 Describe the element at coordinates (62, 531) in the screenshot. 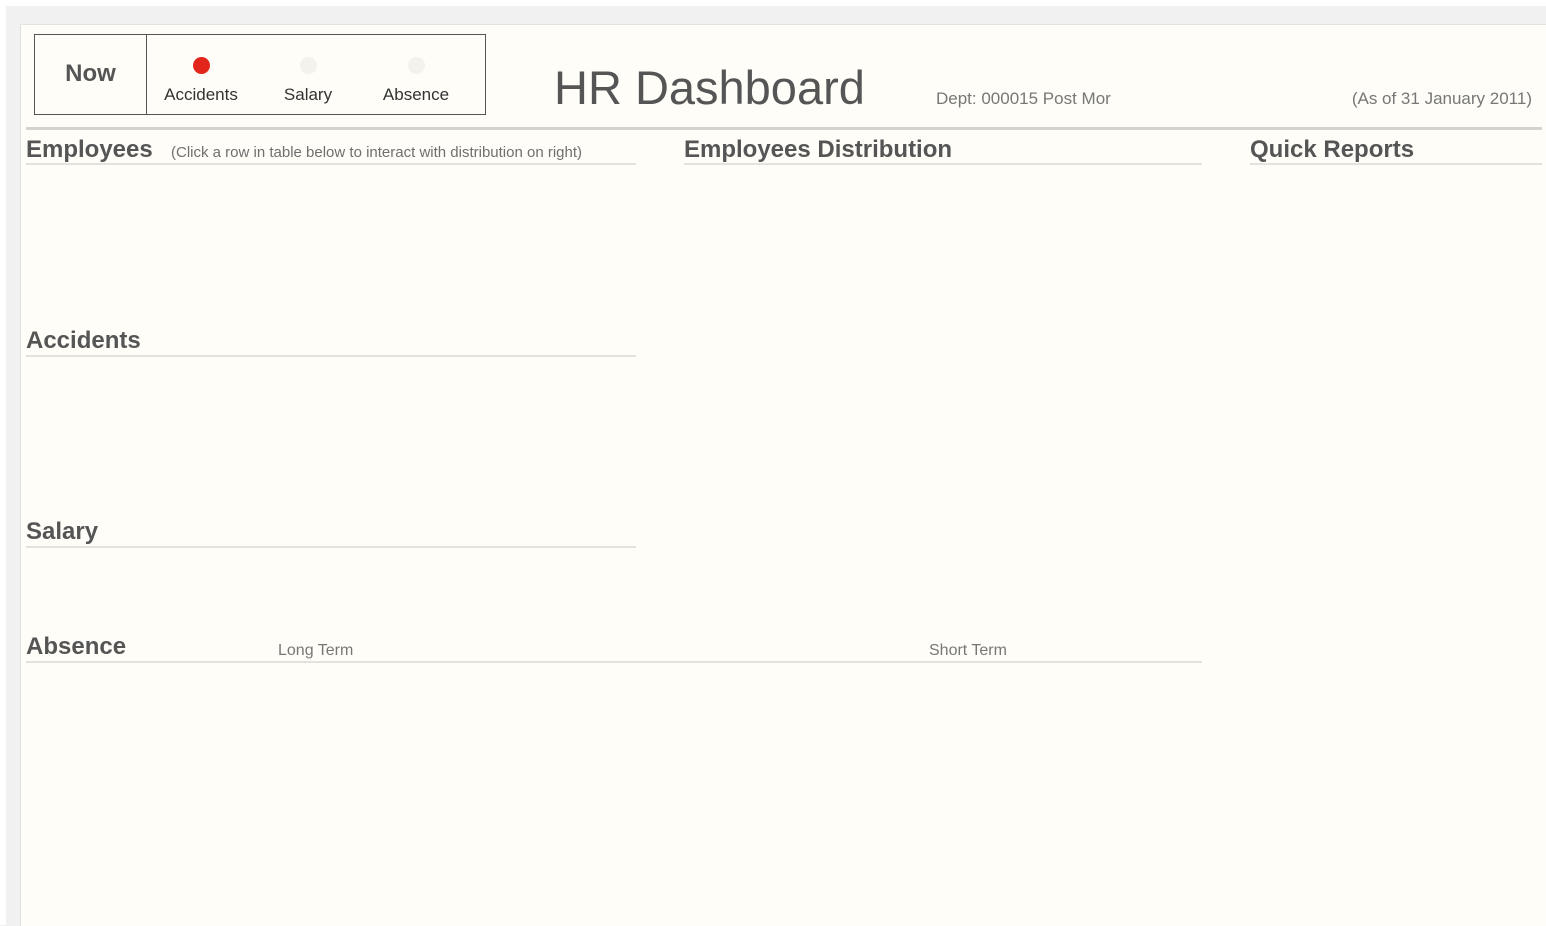

I see `salary-heading: Salary` at that location.